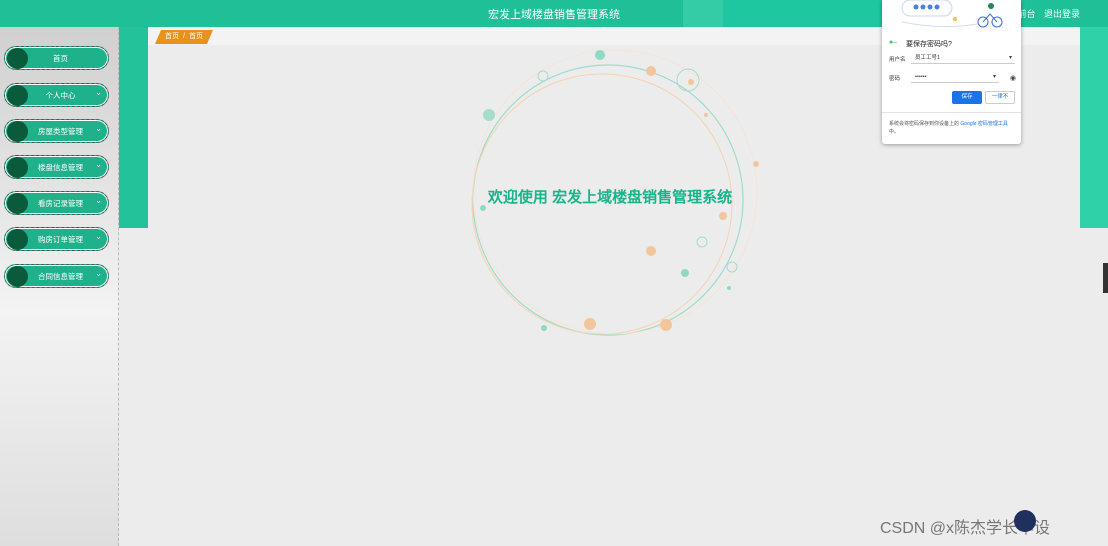 The image size is (1108, 546). What do you see at coordinates (955, 77) in the screenshot?
I see `password-field: •••••• ▾` at bounding box center [955, 77].